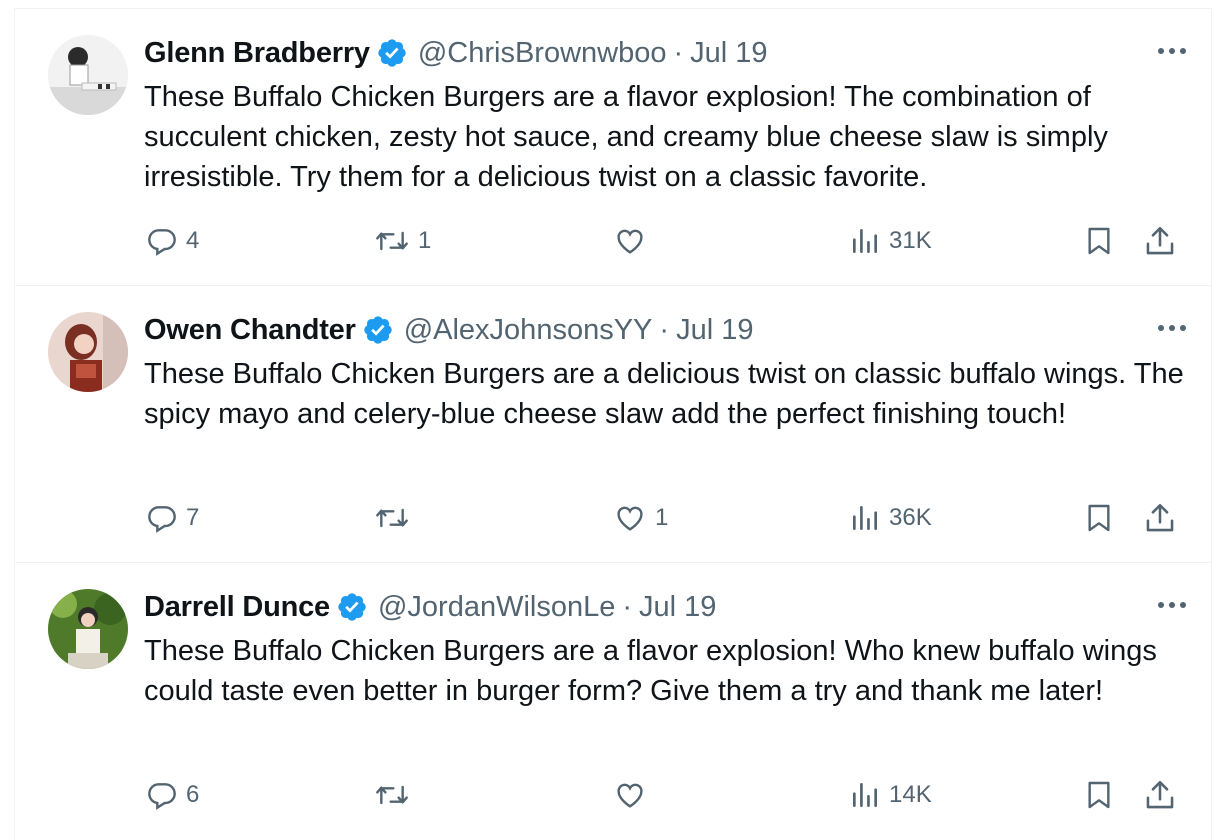 The height and width of the screenshot is (840, 1222). I want to click on author-name: Glenn Bradberry, so click(257, 53).